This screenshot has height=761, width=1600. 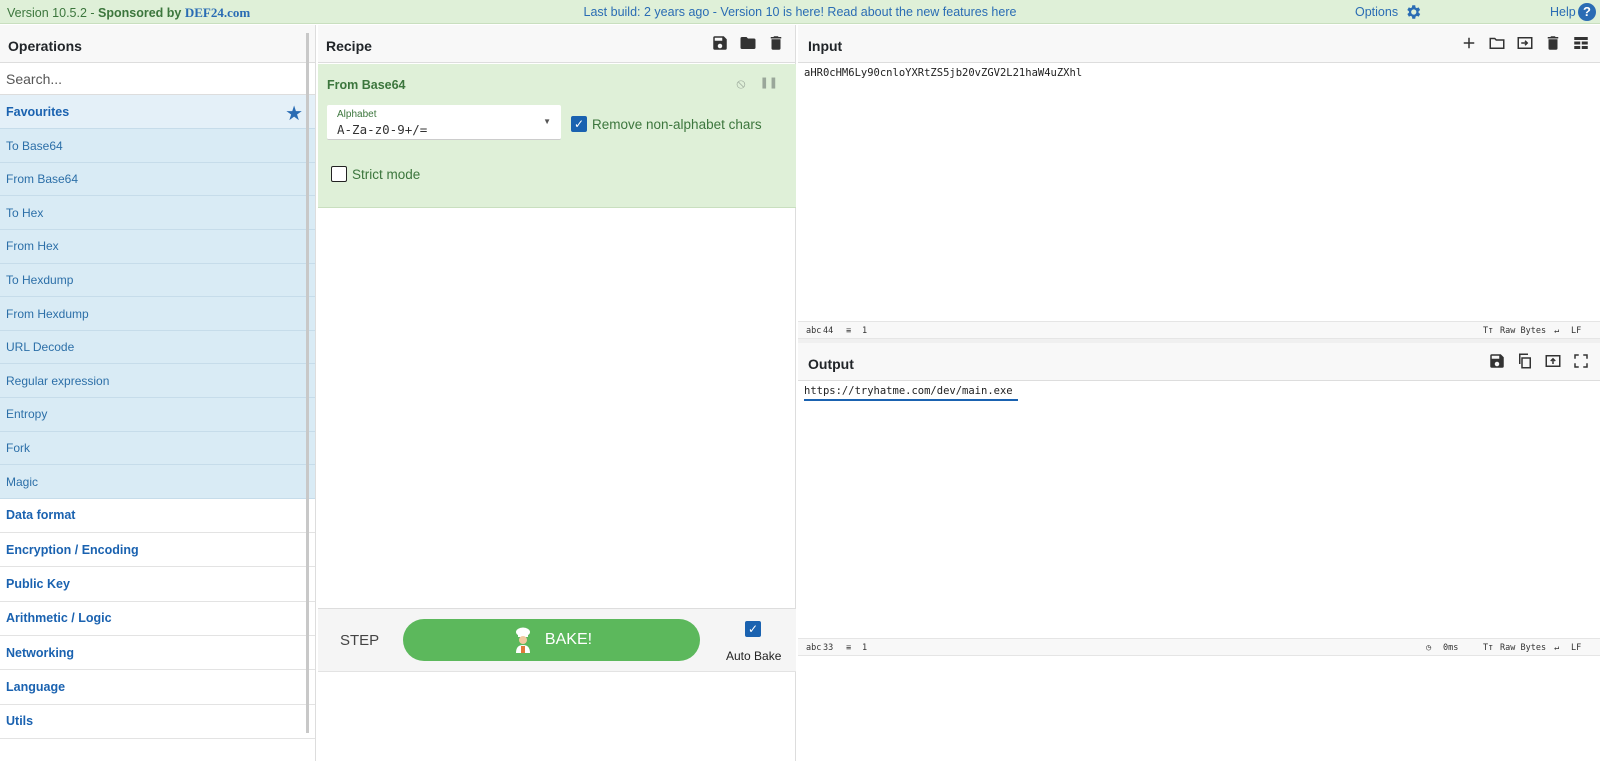 What do you see at coordinates (157, 482) in the screenshot?
I see `favourite-item: Magic` at bounding box center [157, 482].